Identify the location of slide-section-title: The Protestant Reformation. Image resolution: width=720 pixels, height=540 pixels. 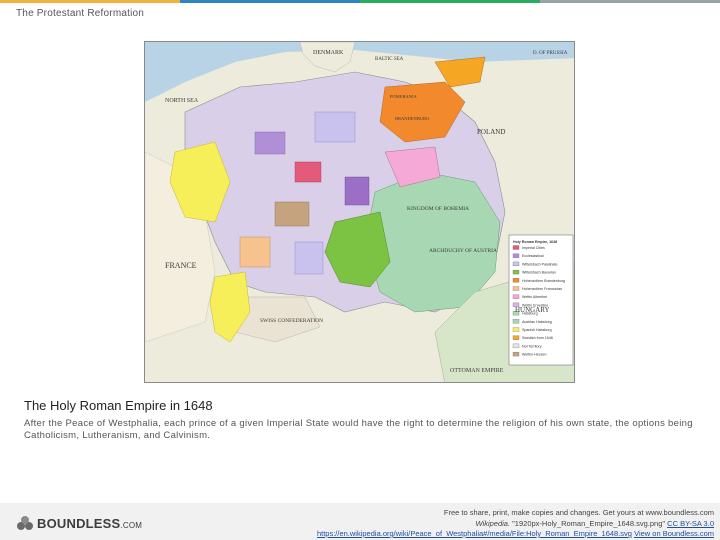
(80, 13).